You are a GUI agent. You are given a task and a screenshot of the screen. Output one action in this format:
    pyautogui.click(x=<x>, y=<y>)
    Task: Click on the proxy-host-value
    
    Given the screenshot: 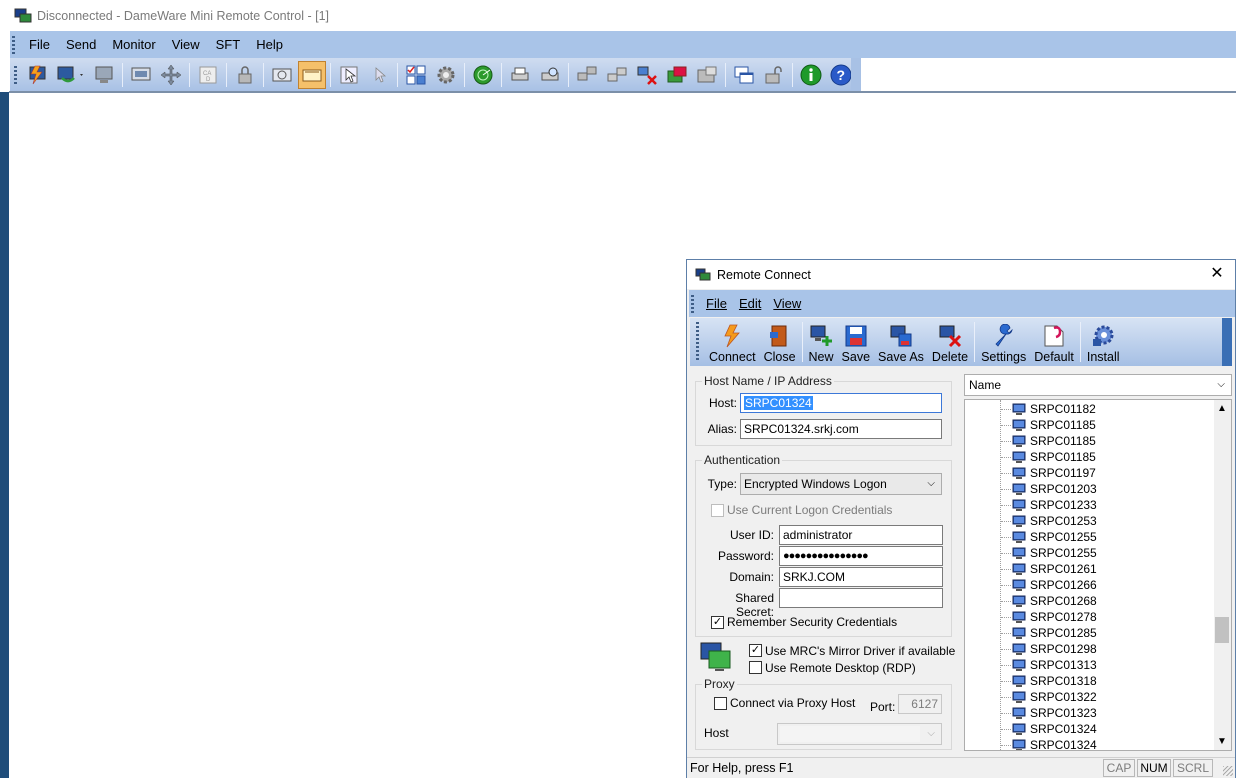 What is the action you would take?
    pyautogui.click(x=850, y=734)
    